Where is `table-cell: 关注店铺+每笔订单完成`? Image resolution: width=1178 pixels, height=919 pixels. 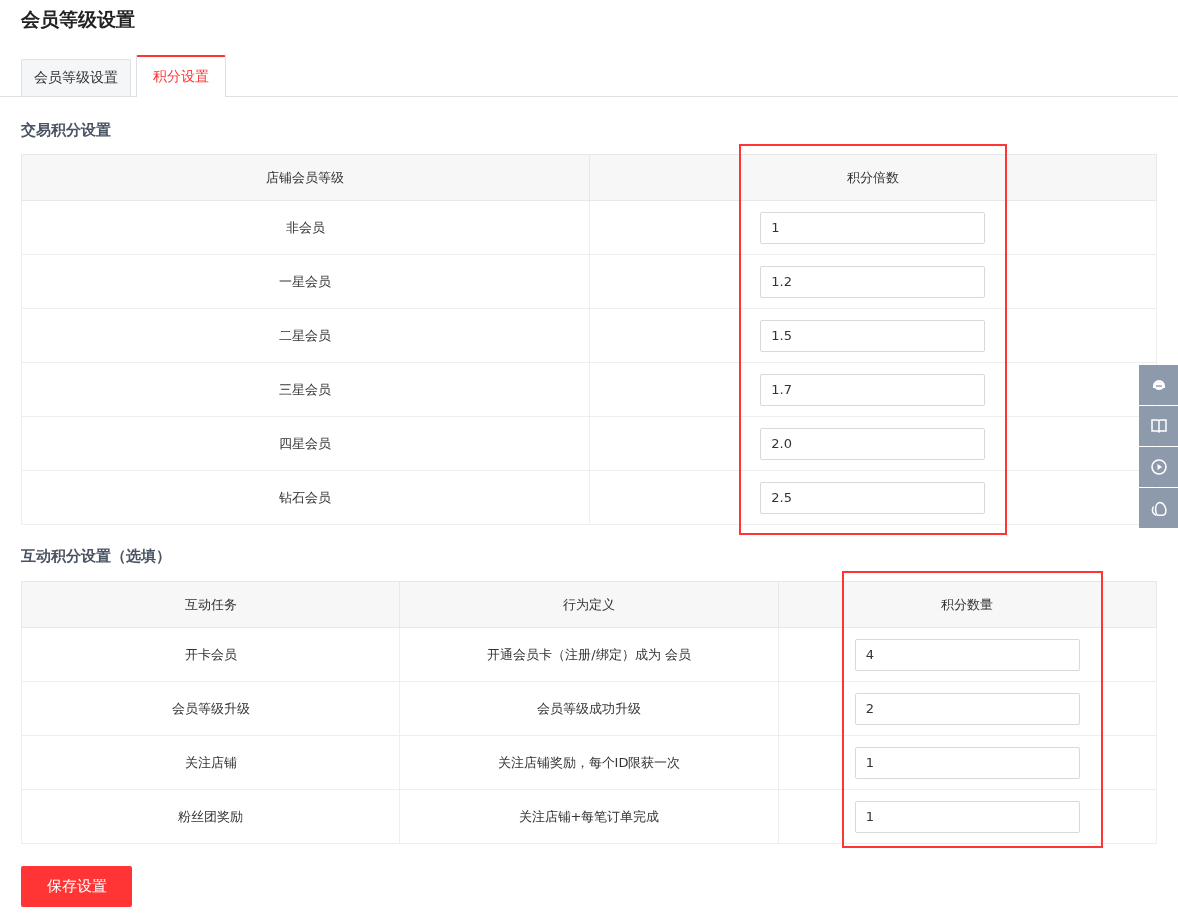 table-cell: 关注店铺+每笔订单完成 is located at coordinates (589, 816).